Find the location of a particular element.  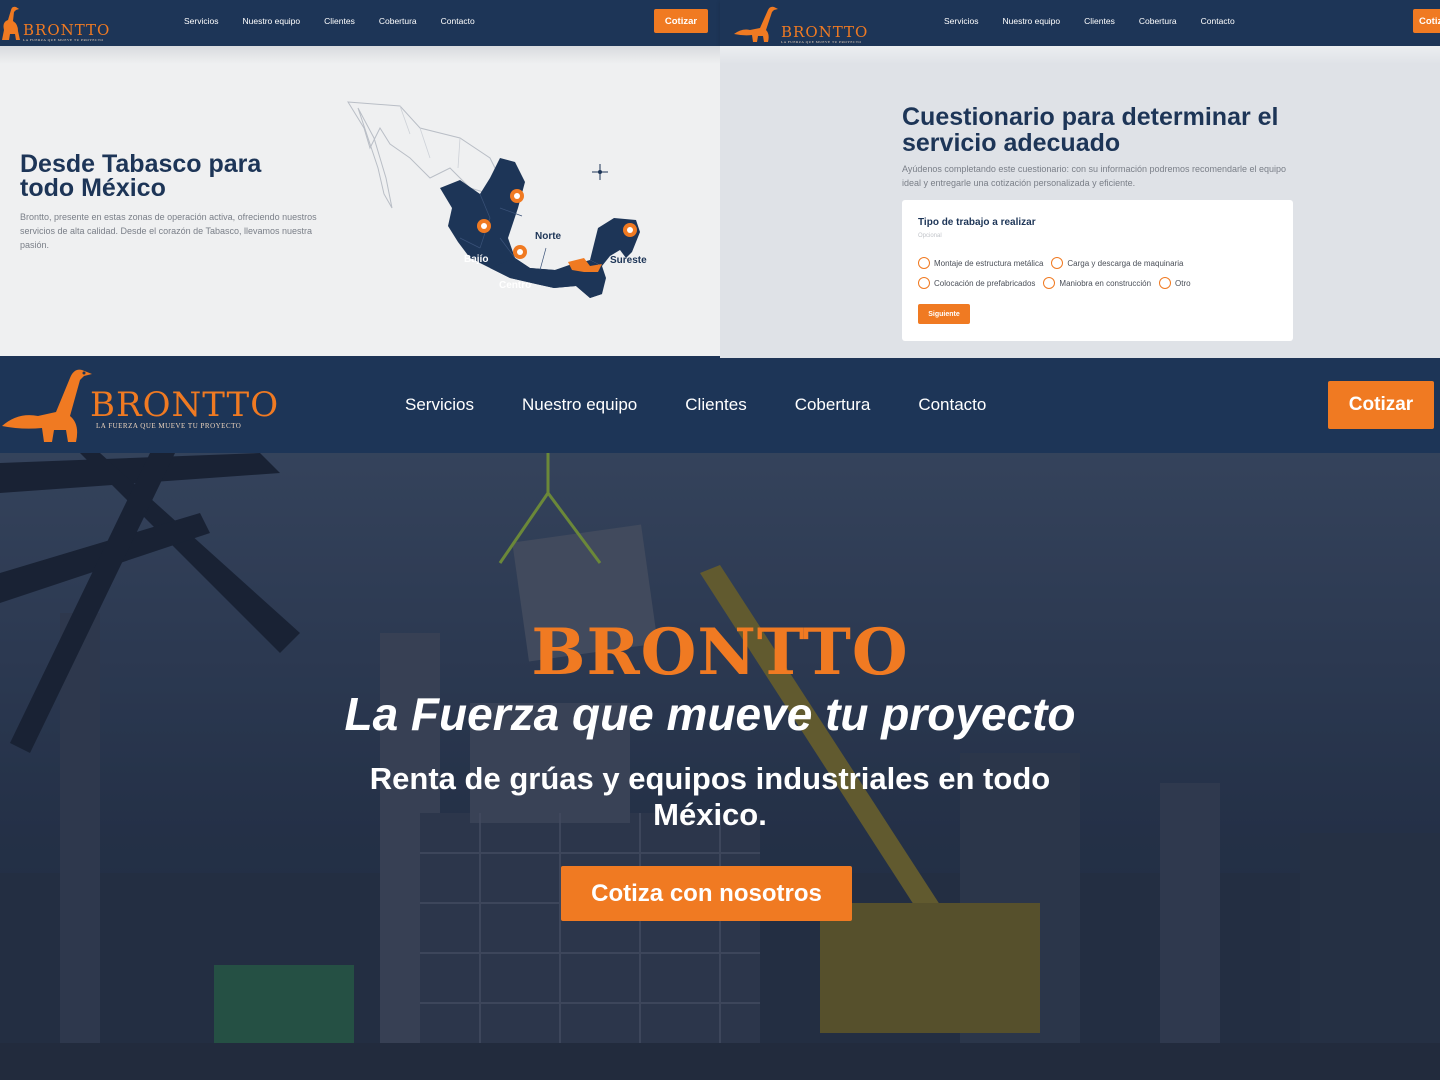

radio-colocacion-prefabricados: Colocación de prefabricados is located at coordinates (976, 283).